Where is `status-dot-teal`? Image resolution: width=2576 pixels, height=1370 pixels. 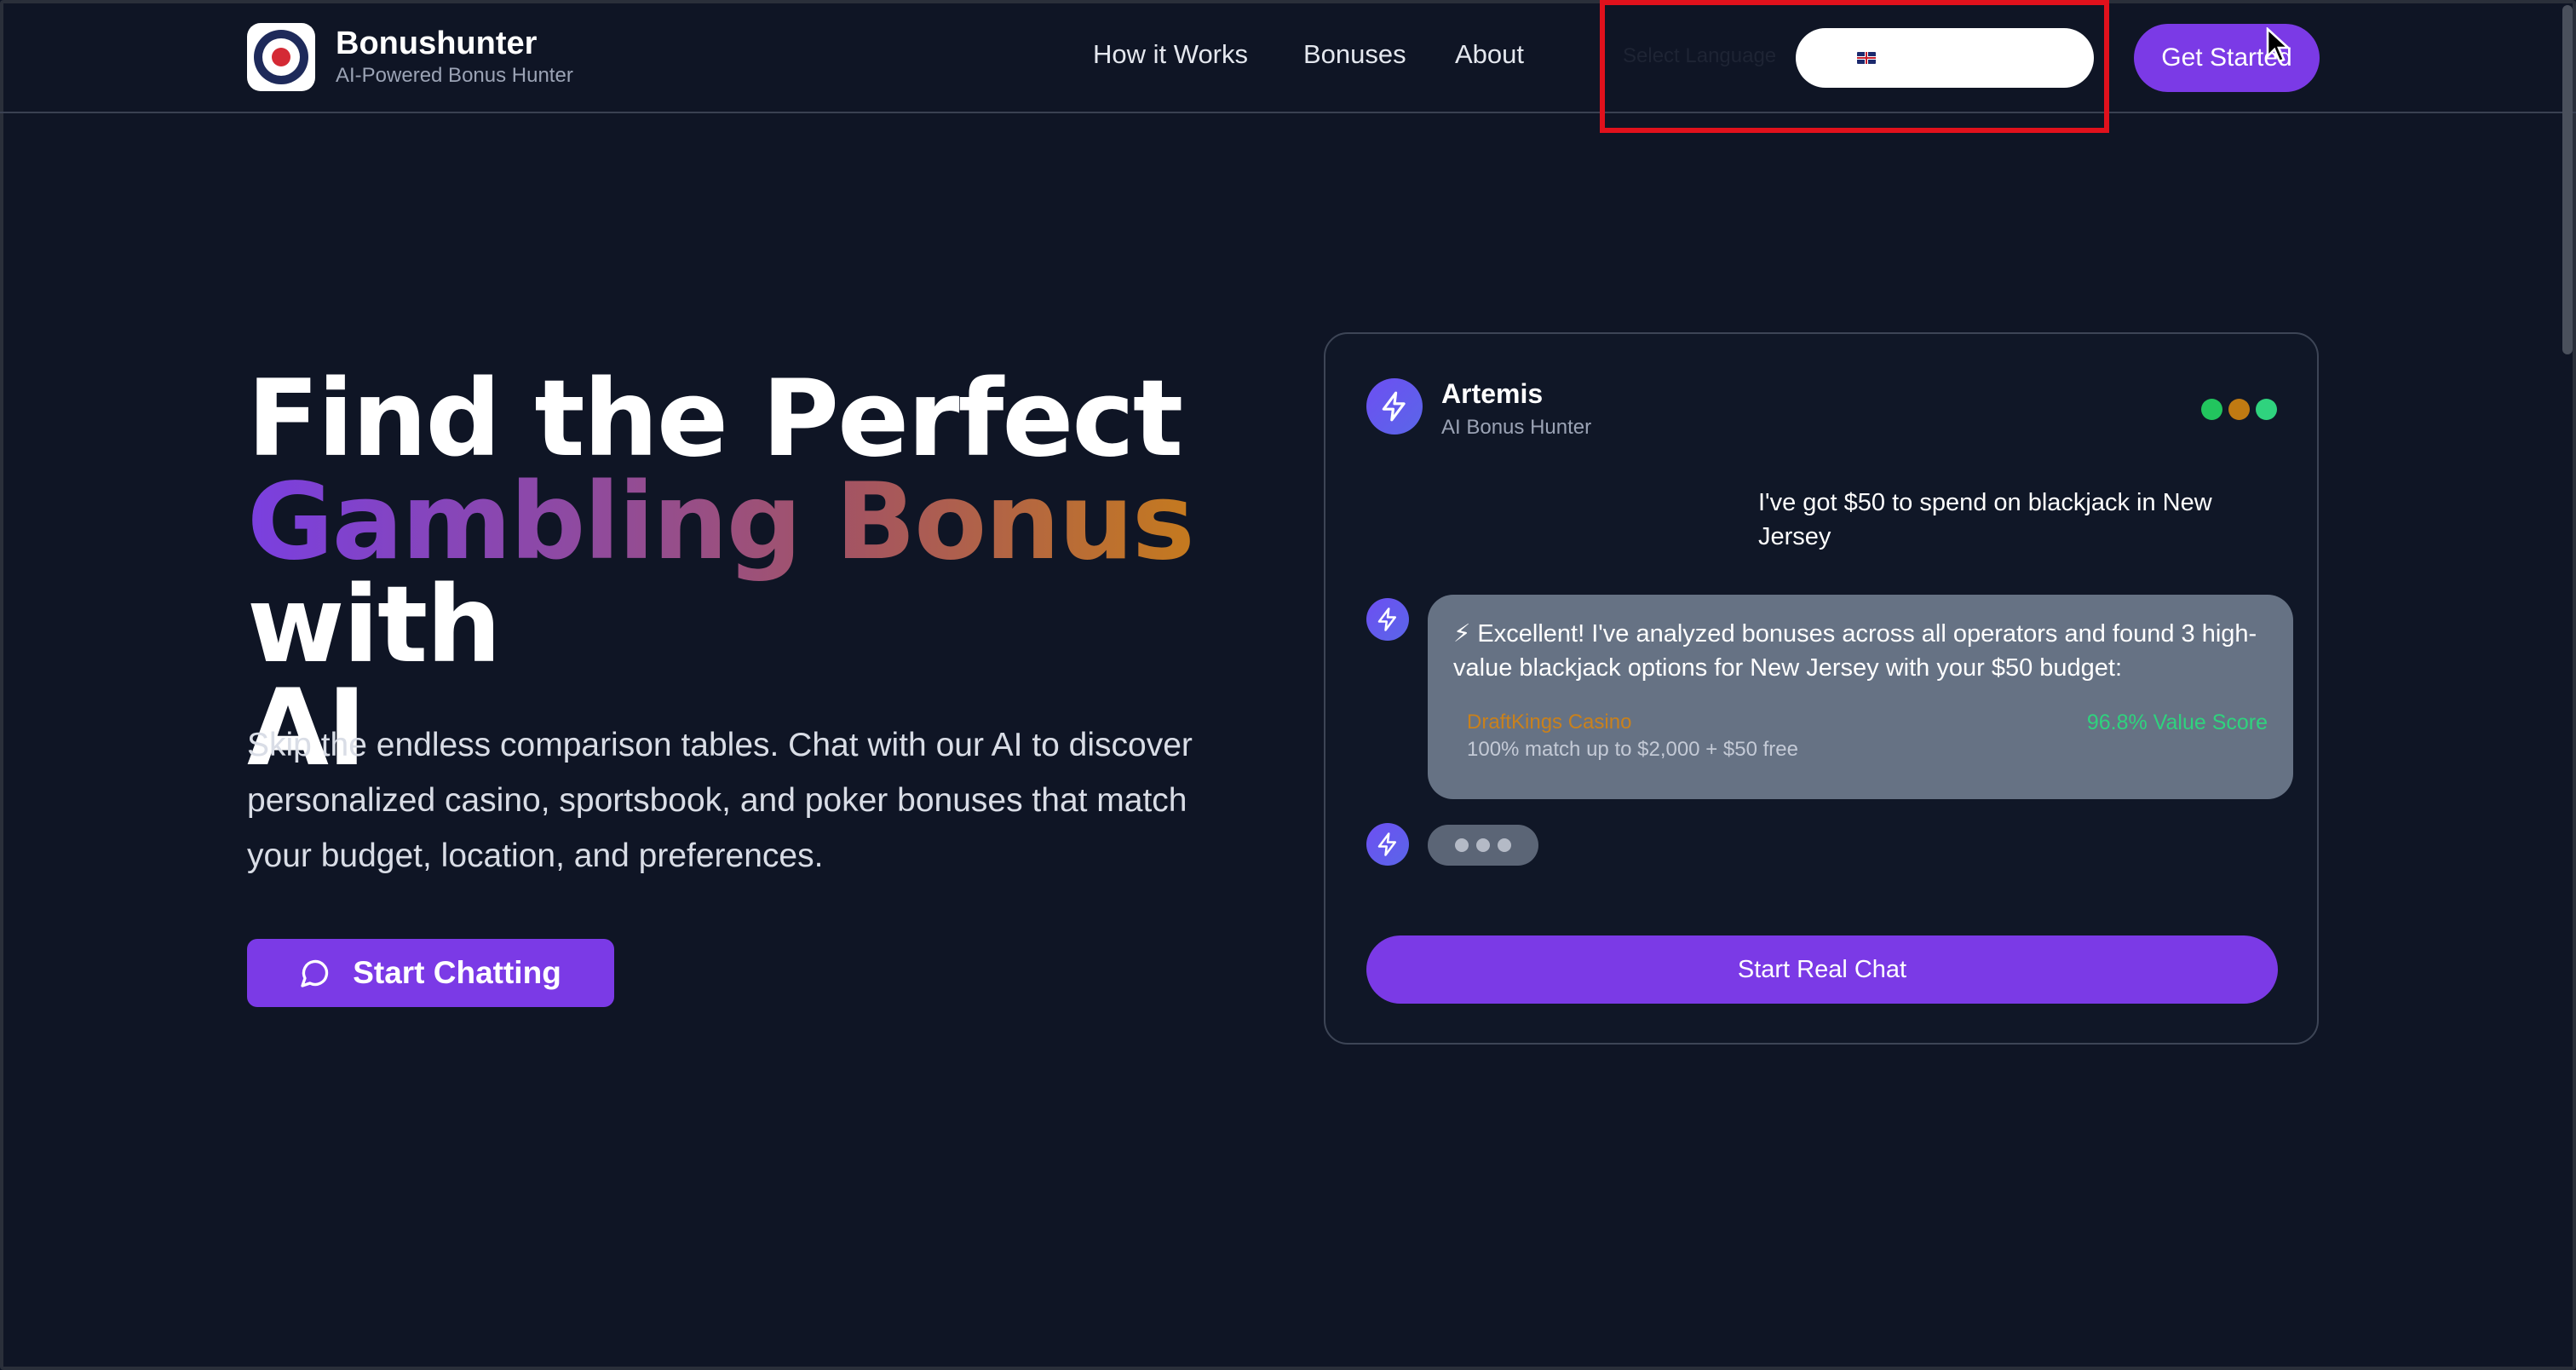 status-dot-teal is located at coordinates (2266, 410).